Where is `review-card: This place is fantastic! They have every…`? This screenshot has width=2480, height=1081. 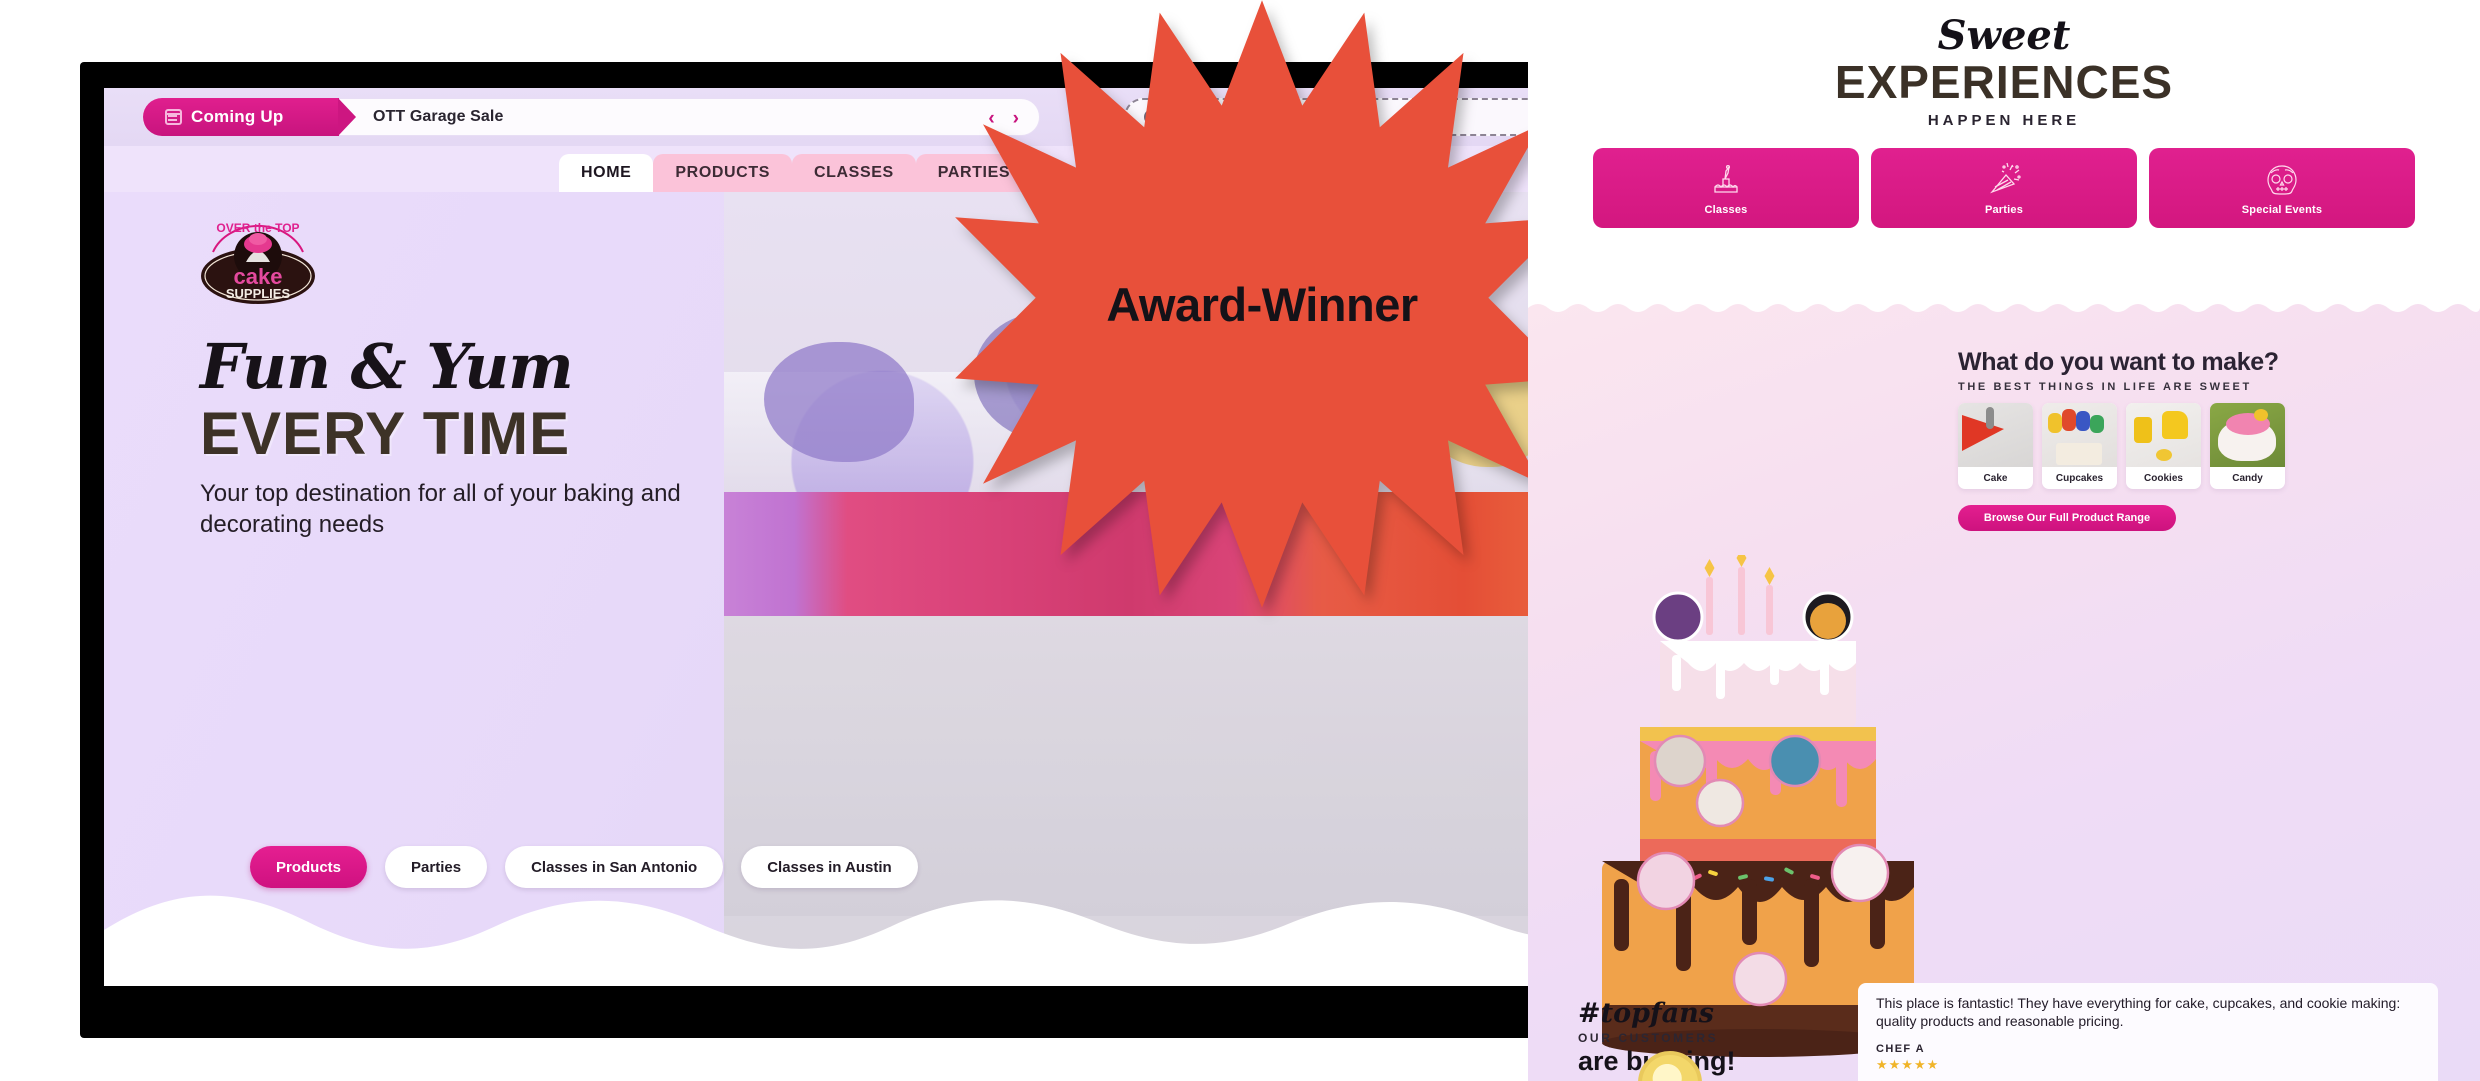
review-card: This place is fantastic! They have every… is located at coordinates (2148, 1032).